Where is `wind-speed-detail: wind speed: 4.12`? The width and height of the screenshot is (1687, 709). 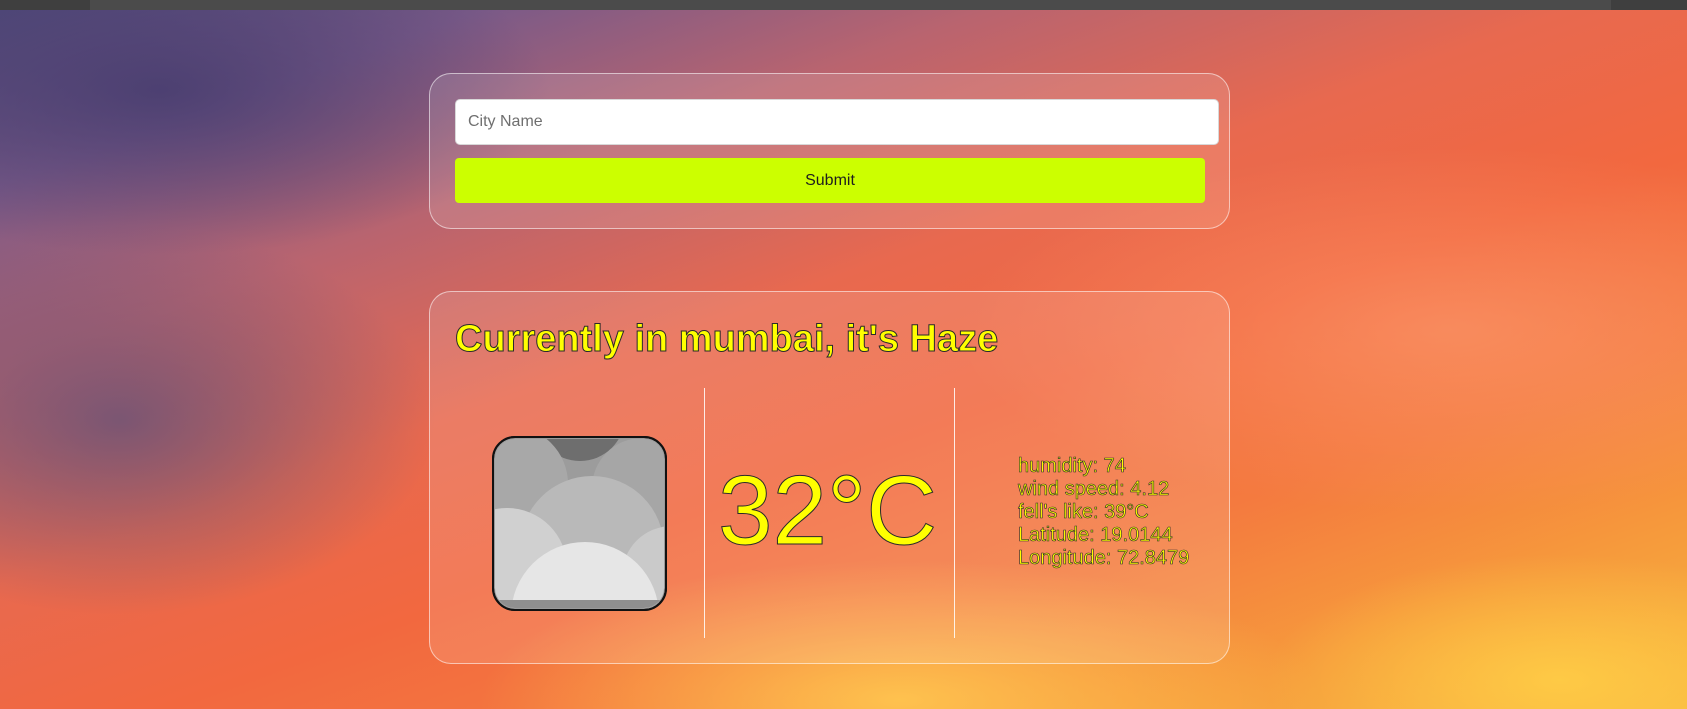 wind-speed-detail: wind speed: 4.12 is located at coordinates (1094, 489).